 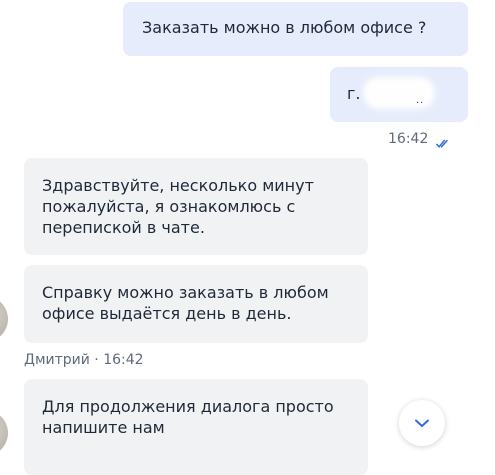 What do you see at coordinates (442, 141) in the screenshot?
I see `double-check-icon` at bounding box center [442, 141].